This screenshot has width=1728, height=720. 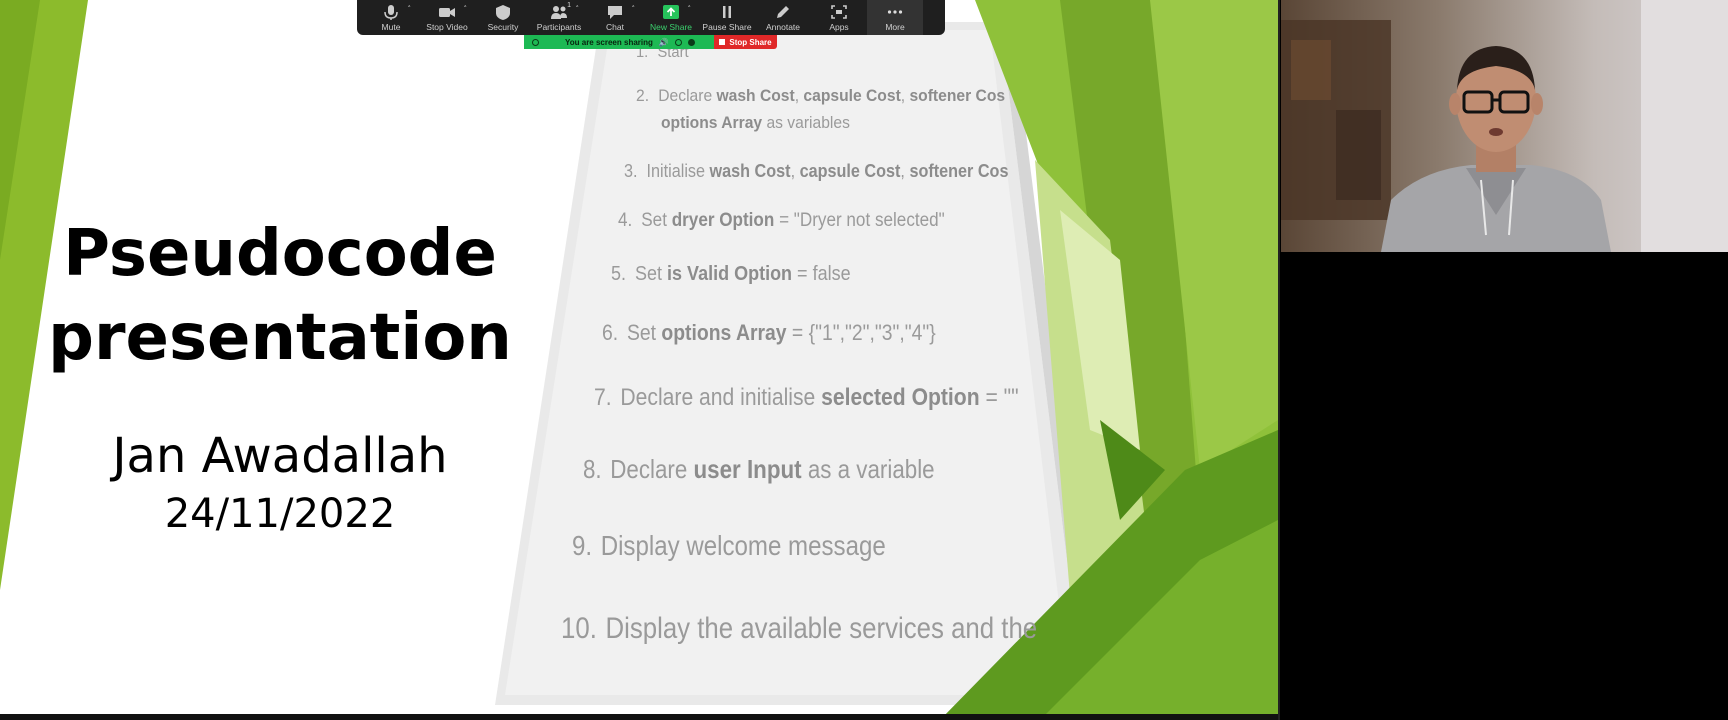 What do you see at coordinates (603, 397) in the screenshot?
I see `pseudocode-line-number: 7.` at bounding box center [603, 397].